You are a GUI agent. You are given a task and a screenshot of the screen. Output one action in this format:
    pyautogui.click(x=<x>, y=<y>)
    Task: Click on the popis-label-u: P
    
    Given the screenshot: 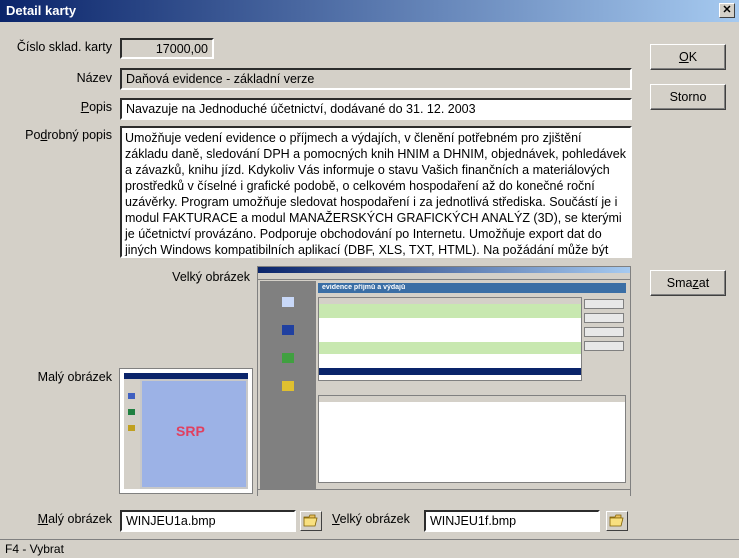 What is the action you would take?
    pyautogui.click(x=85, y=107)
    